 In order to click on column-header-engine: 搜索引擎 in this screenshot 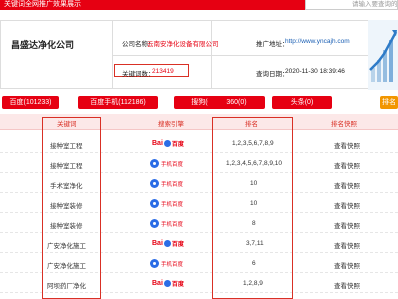, I will do `click(171, 124)`.